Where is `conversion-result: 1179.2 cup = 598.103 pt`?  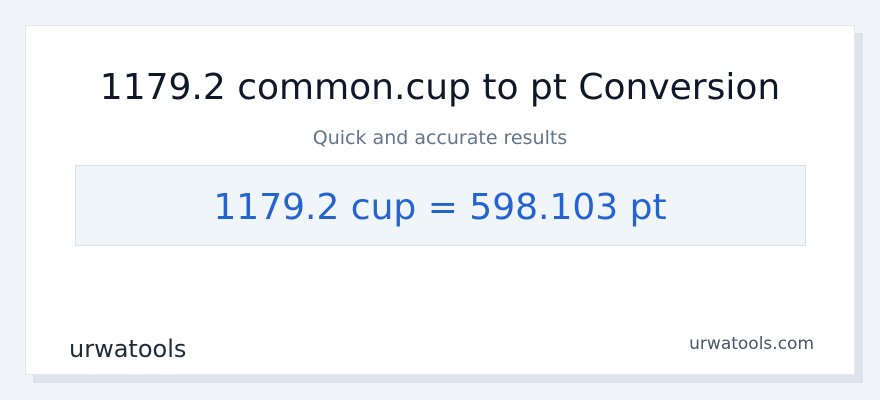
conversion-result: 1179.2 cup = 598.103 pt is located at coordinates (440, 207).